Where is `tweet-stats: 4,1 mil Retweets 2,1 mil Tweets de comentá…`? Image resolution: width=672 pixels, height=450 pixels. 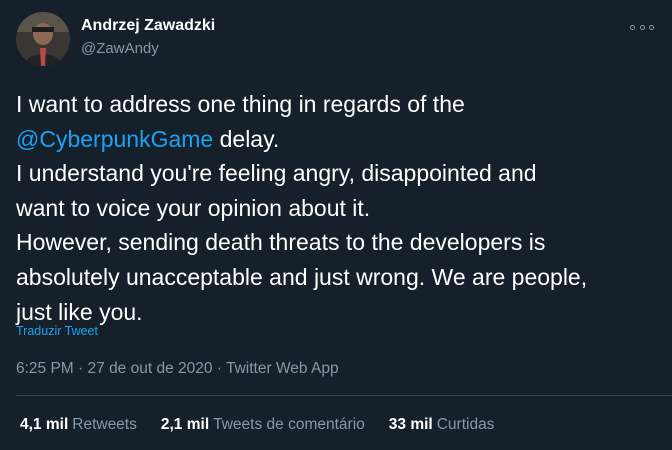 tweet-stats: 4,1 mil Retweets 2,1 mil Tweets de comentá… is located at coordinates (257, 425).